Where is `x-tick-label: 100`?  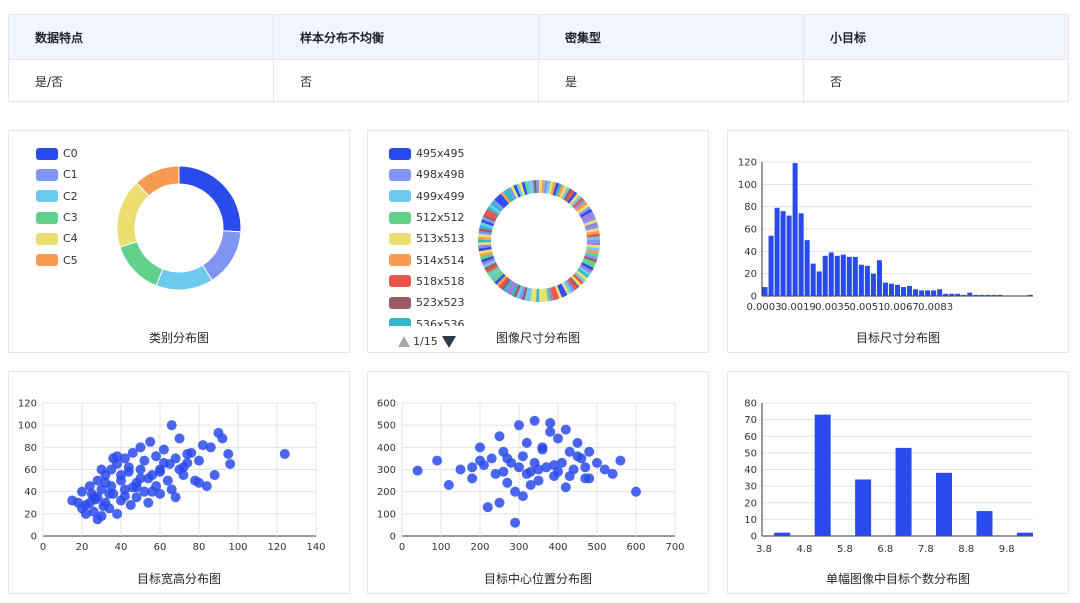 x-tick-label: 100 is located at coordinates (237, 547).